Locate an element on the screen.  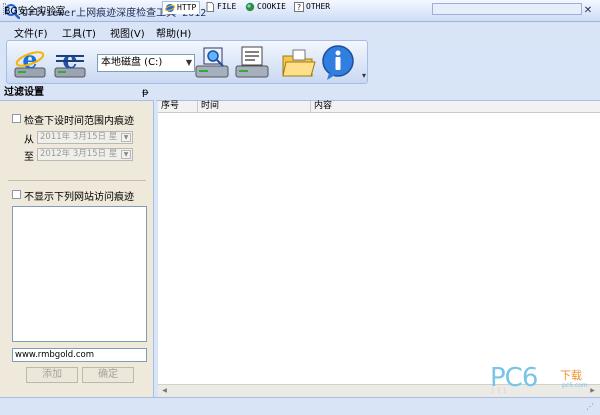
from-label: 从 is located at coordinates (29, 140).